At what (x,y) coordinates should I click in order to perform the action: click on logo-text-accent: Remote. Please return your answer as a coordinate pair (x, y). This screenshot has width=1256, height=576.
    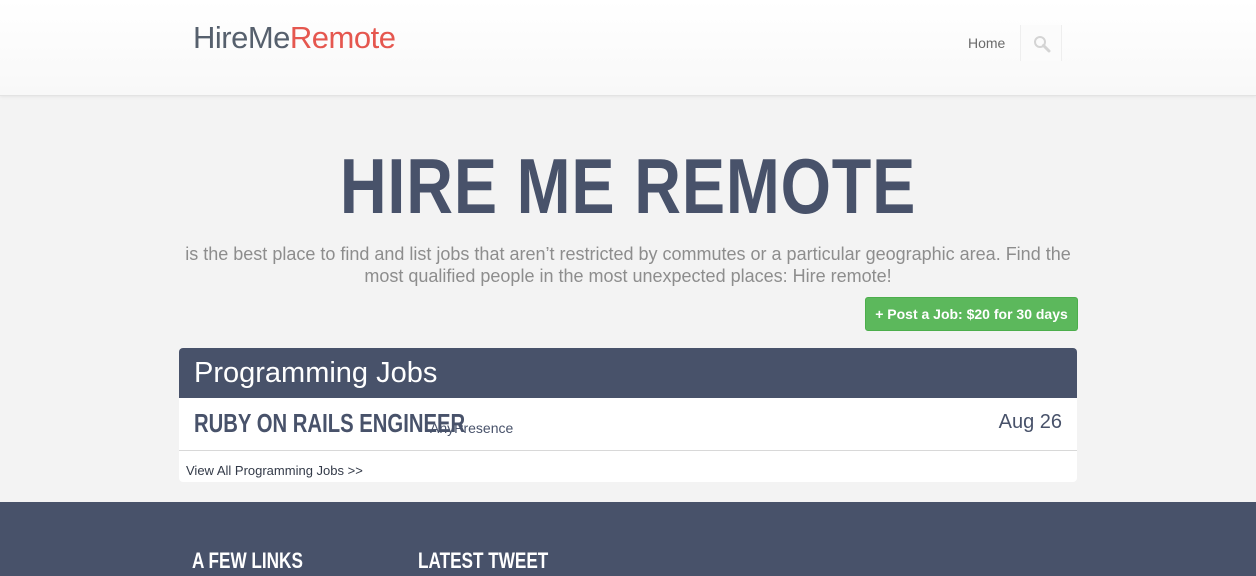
    Looking at the image, I should click on (342, 37).